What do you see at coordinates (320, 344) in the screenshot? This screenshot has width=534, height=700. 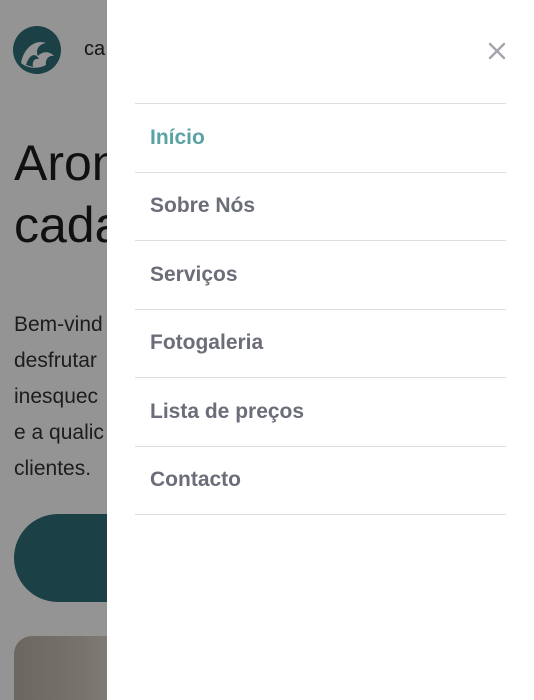 I see `menu-item-fotogaleria: Fotogaleria` at bounding box center [320, 344].